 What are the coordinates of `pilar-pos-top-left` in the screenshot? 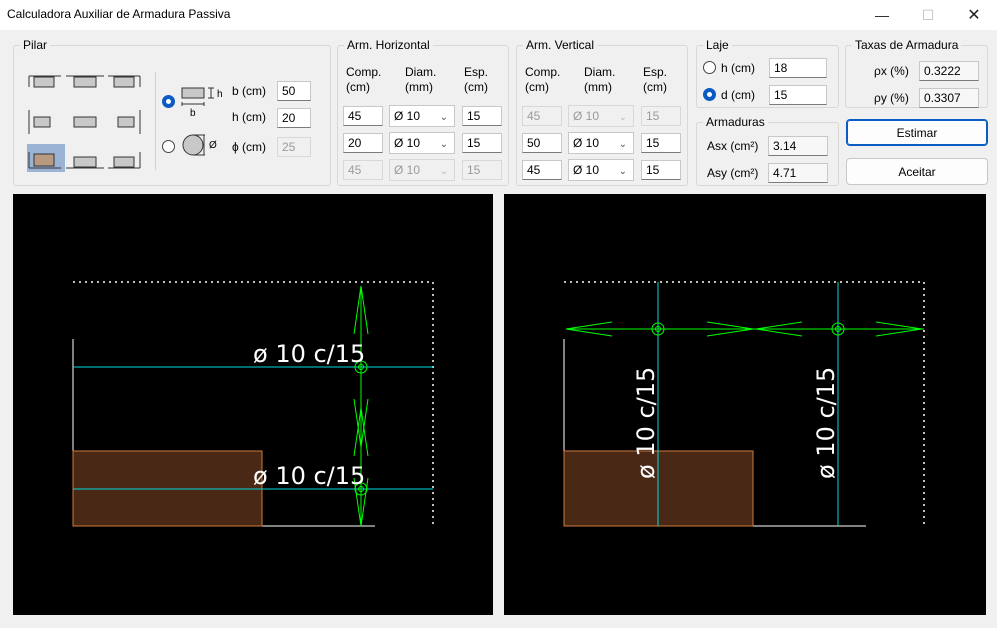 It's located at (44, 81).